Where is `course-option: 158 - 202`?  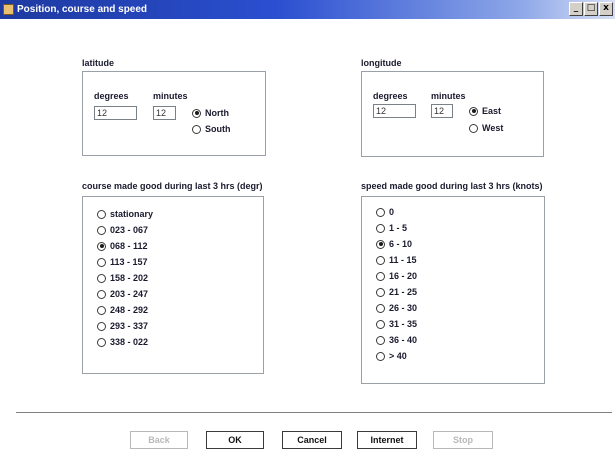 course-option: 158 - 202 is located at coordinates (122, 278).